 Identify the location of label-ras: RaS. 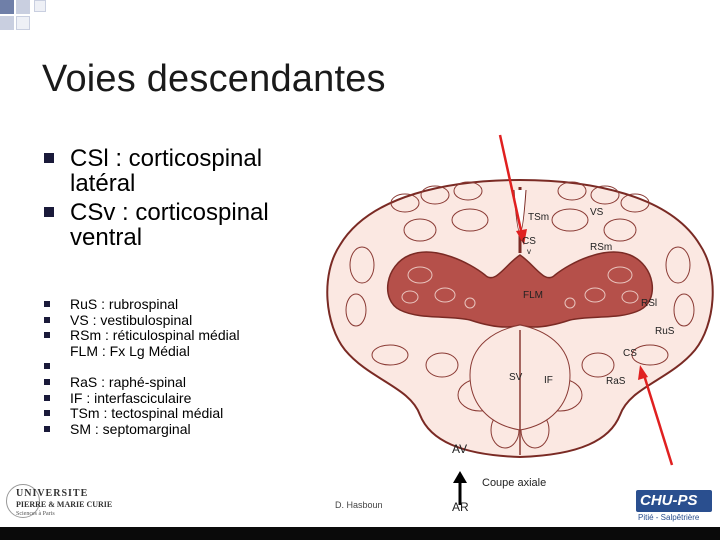
(616, 381).